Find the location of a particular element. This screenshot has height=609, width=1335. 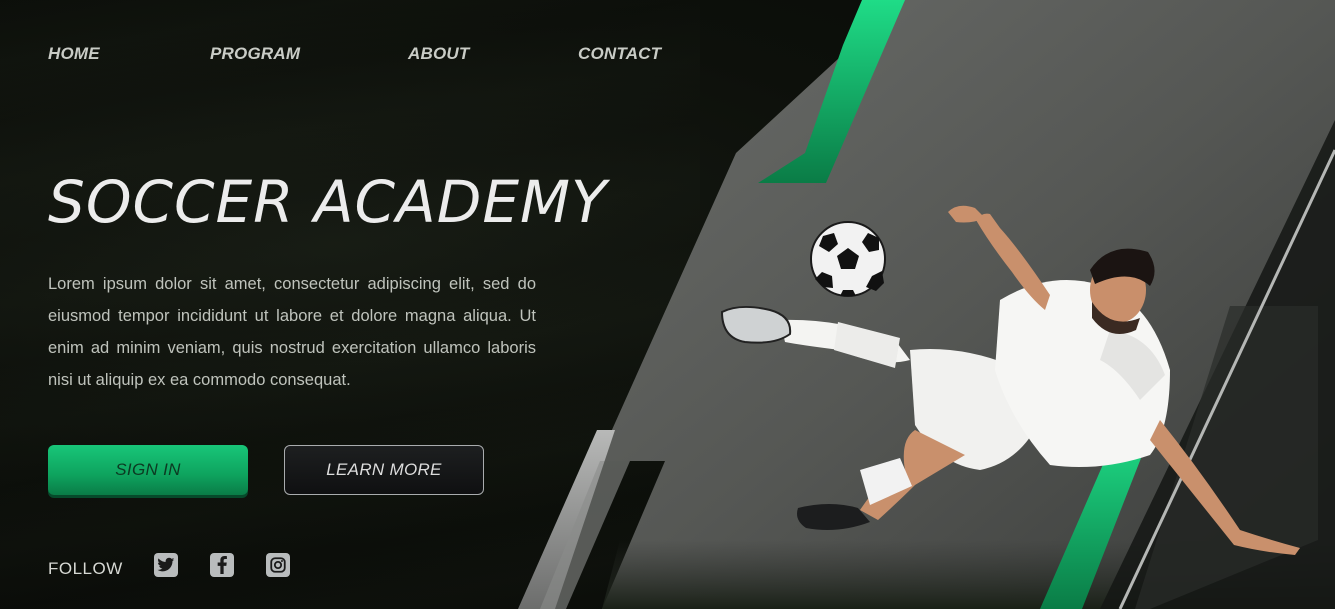

page-title: SOCCER ACADEMY is located at coordinates (328, 202).